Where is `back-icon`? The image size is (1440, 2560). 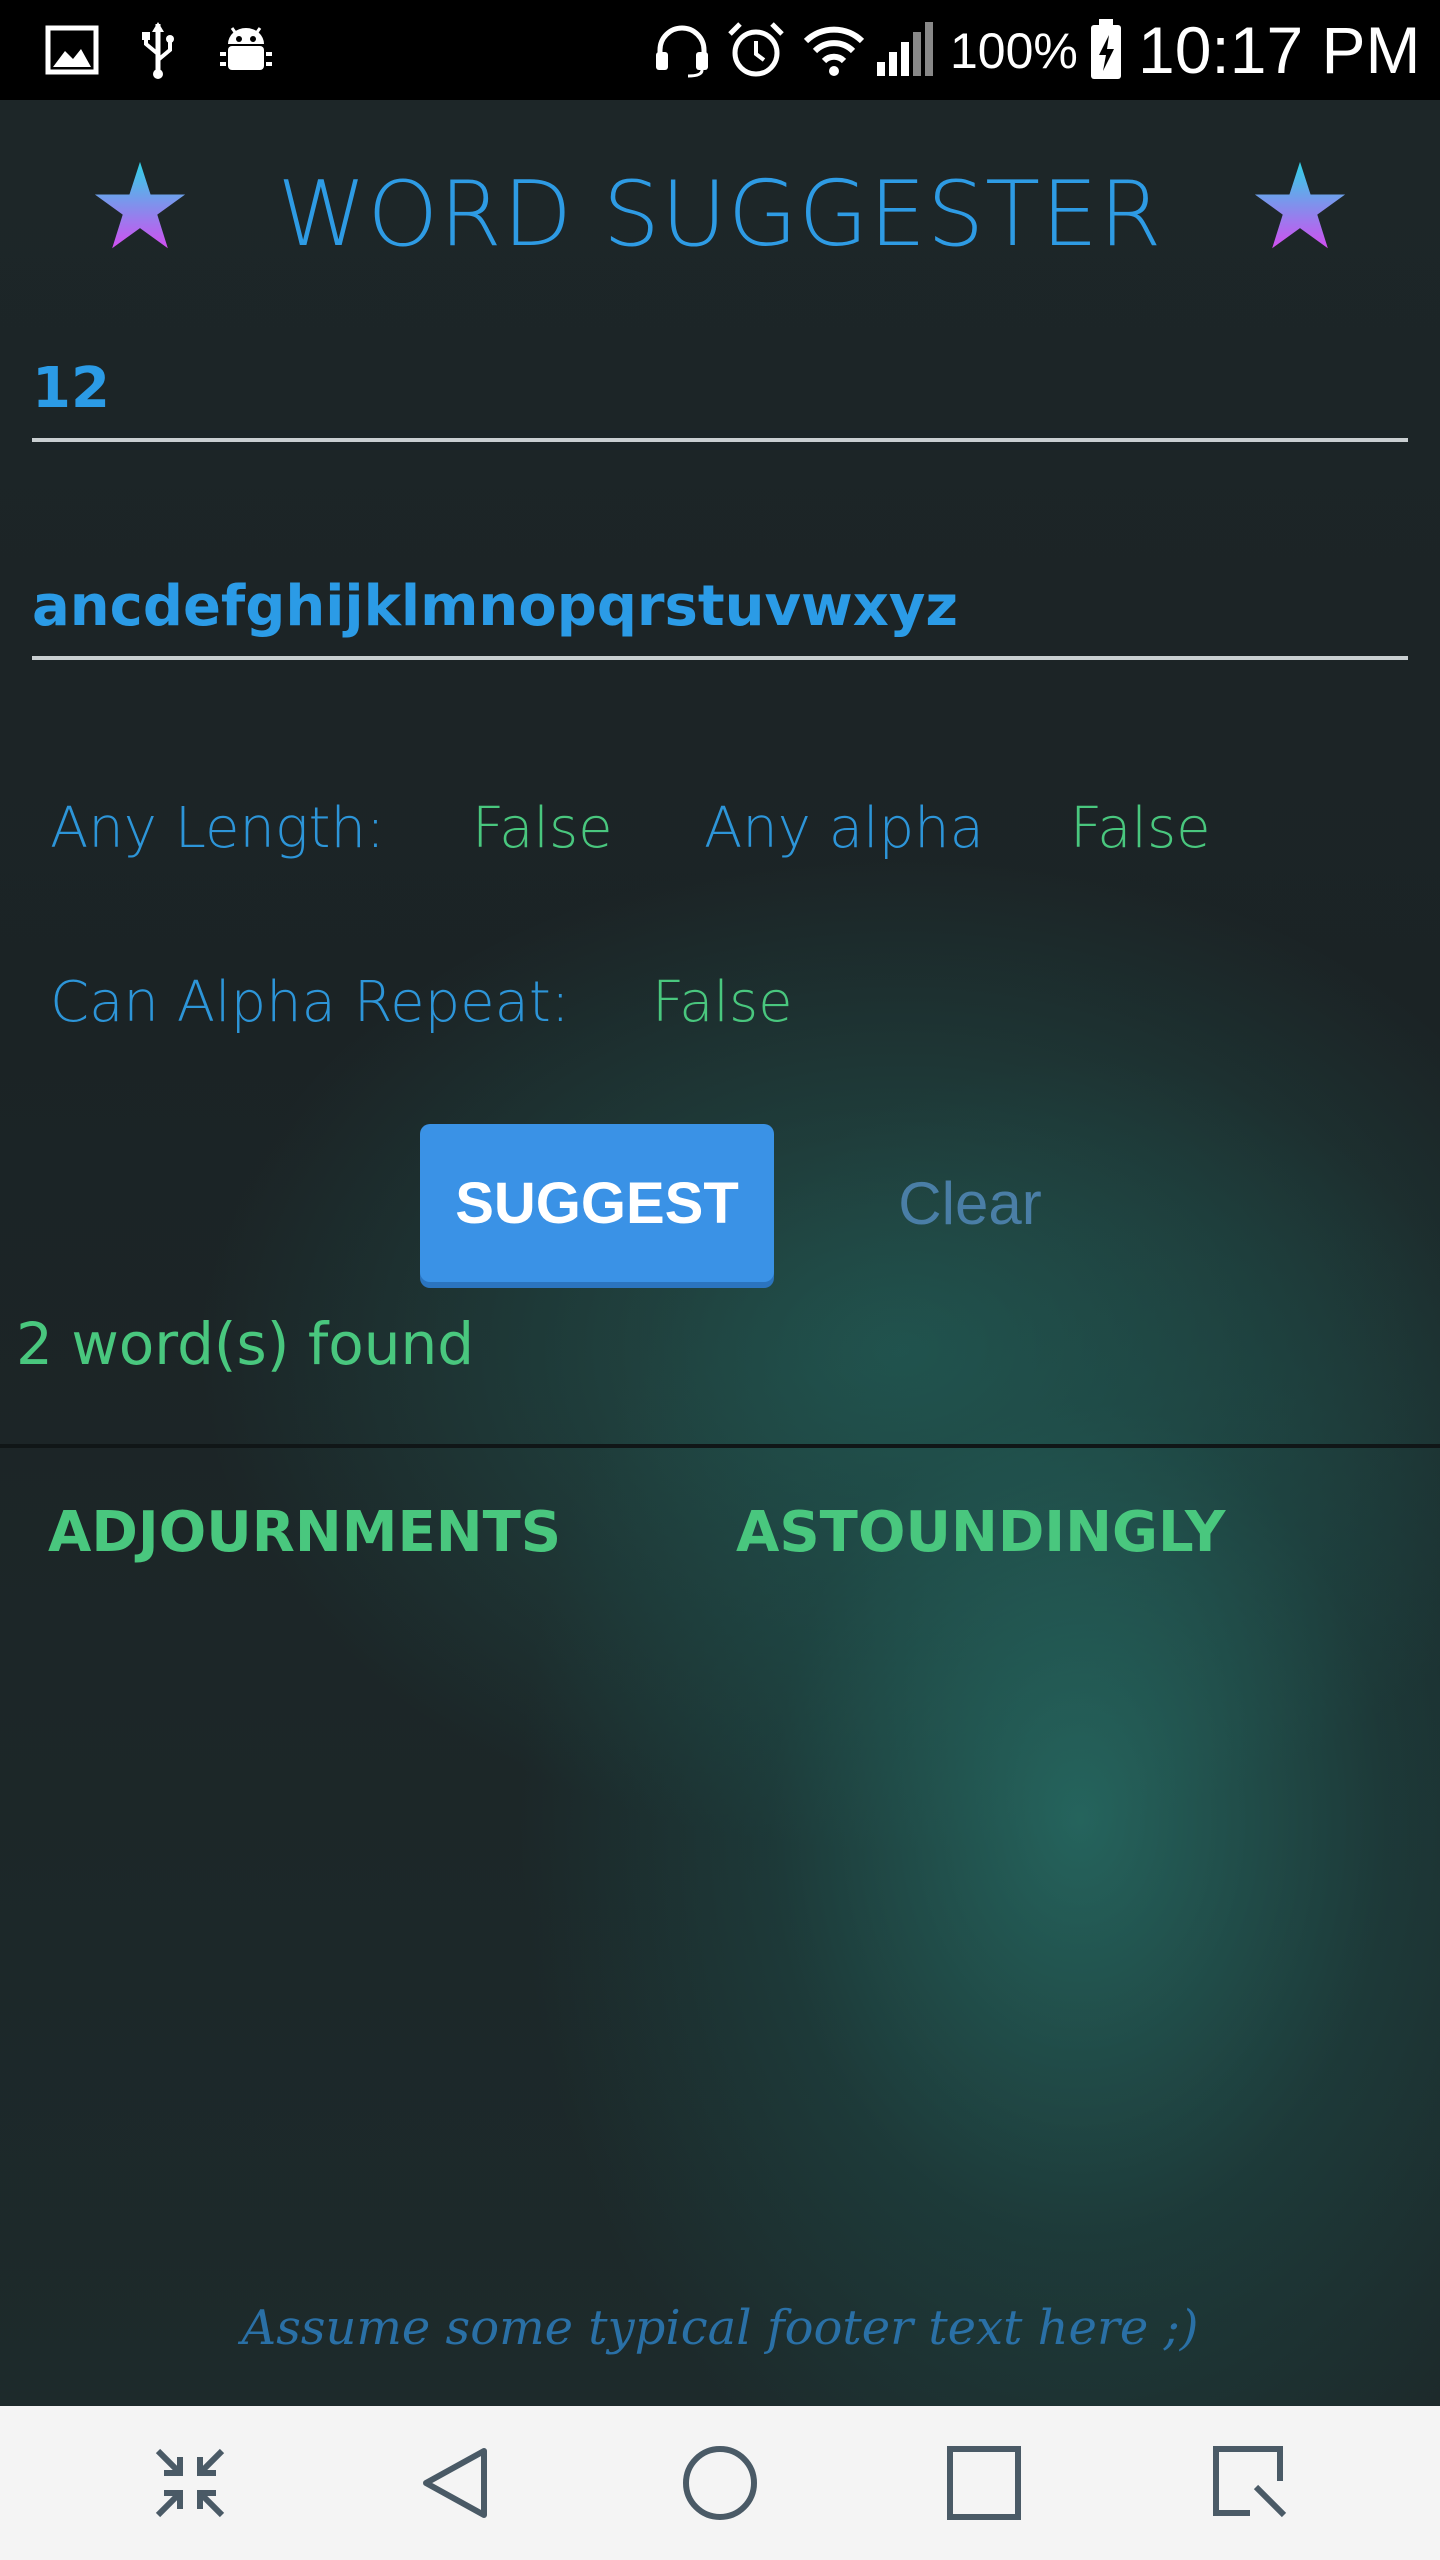 back-icon is located at coordinates (456, 2483).